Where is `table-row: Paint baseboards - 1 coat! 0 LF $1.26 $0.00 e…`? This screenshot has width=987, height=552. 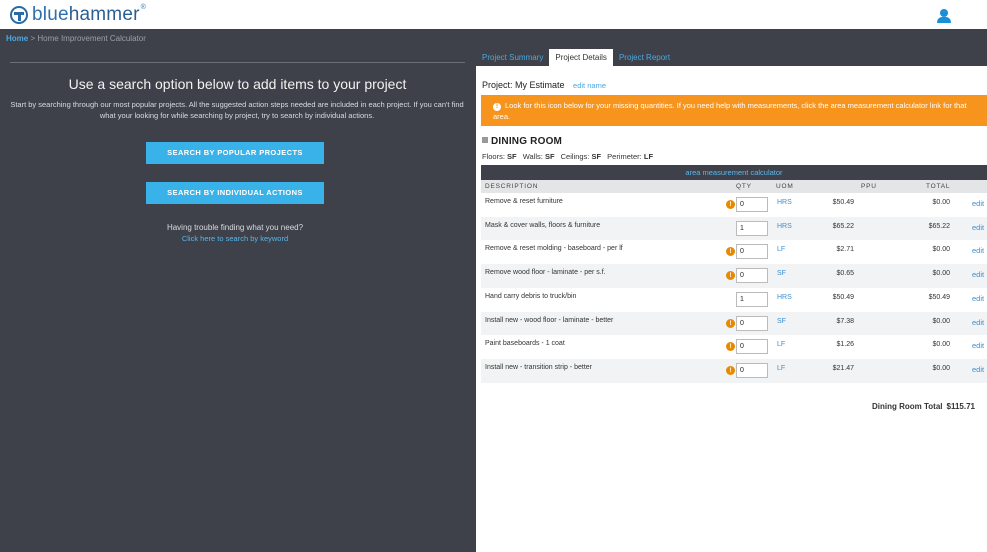
table-row: Paint baseboards - 1 coat! 0 LF $1.26 $0.00 e… is located at coordinates (734, 347).